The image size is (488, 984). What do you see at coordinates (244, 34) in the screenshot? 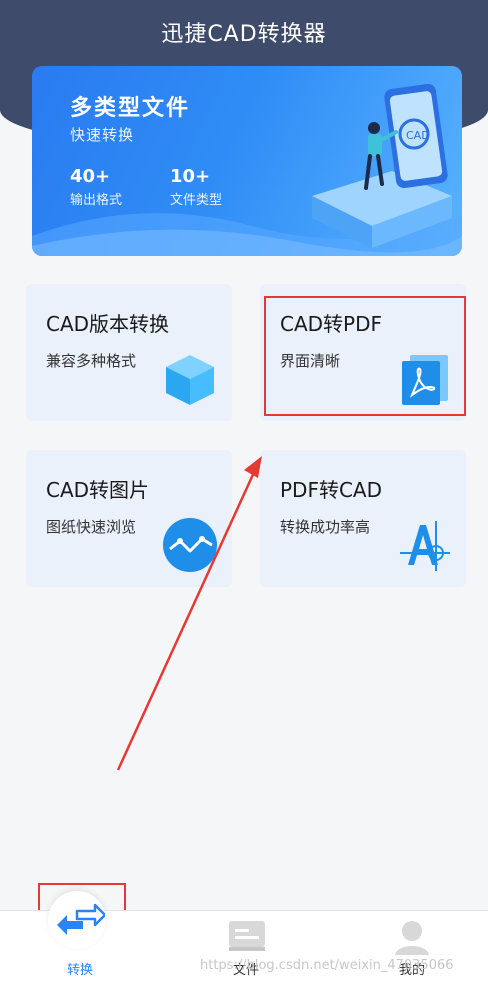
I see `app-title: 迅捷CAD转换器` at bounding box center [244, 34].